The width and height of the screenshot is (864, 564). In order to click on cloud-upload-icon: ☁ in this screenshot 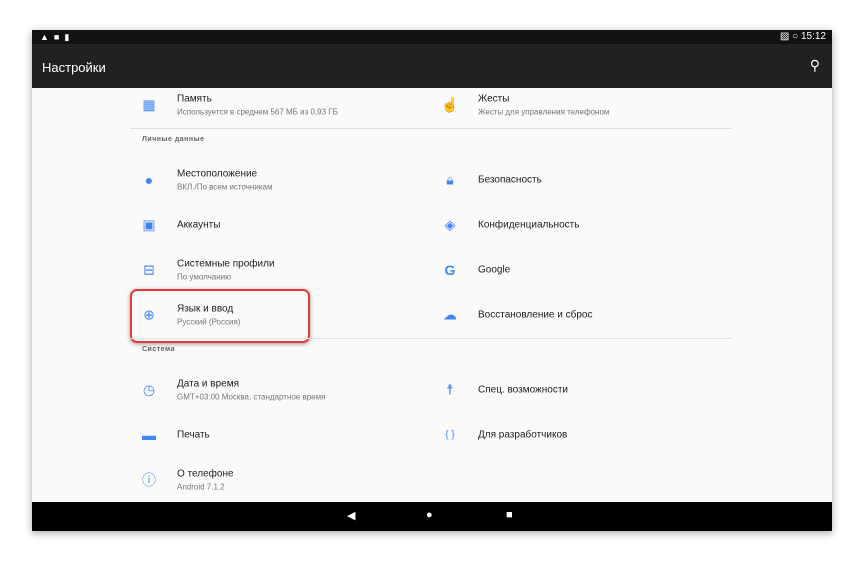, I will do `click(450, 314)`.